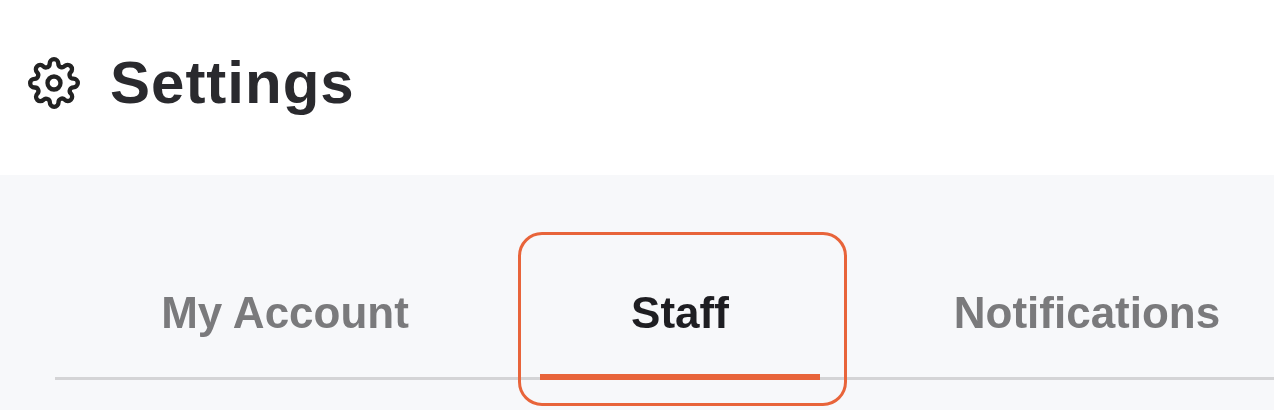 Image resolution: width=1274 pixels, height=410 pixels. Describe the element at coordinates (285, 316) in the screenshot. I see `tab: My Account` at that location.